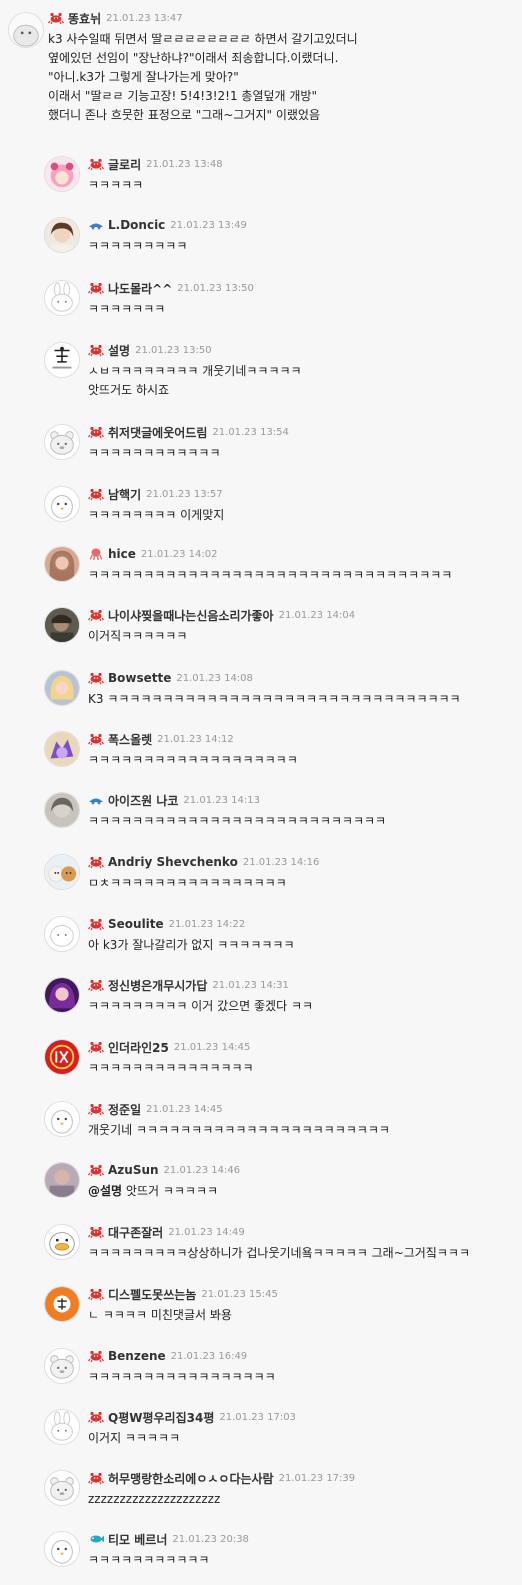 The height and width of the screenshot is (1585, 522). What do you see at coordinates (239, 1294) in the screenshot?
I see `comment-timestamp: 21.01.23 15:45` at bounding box center [239, 1294].